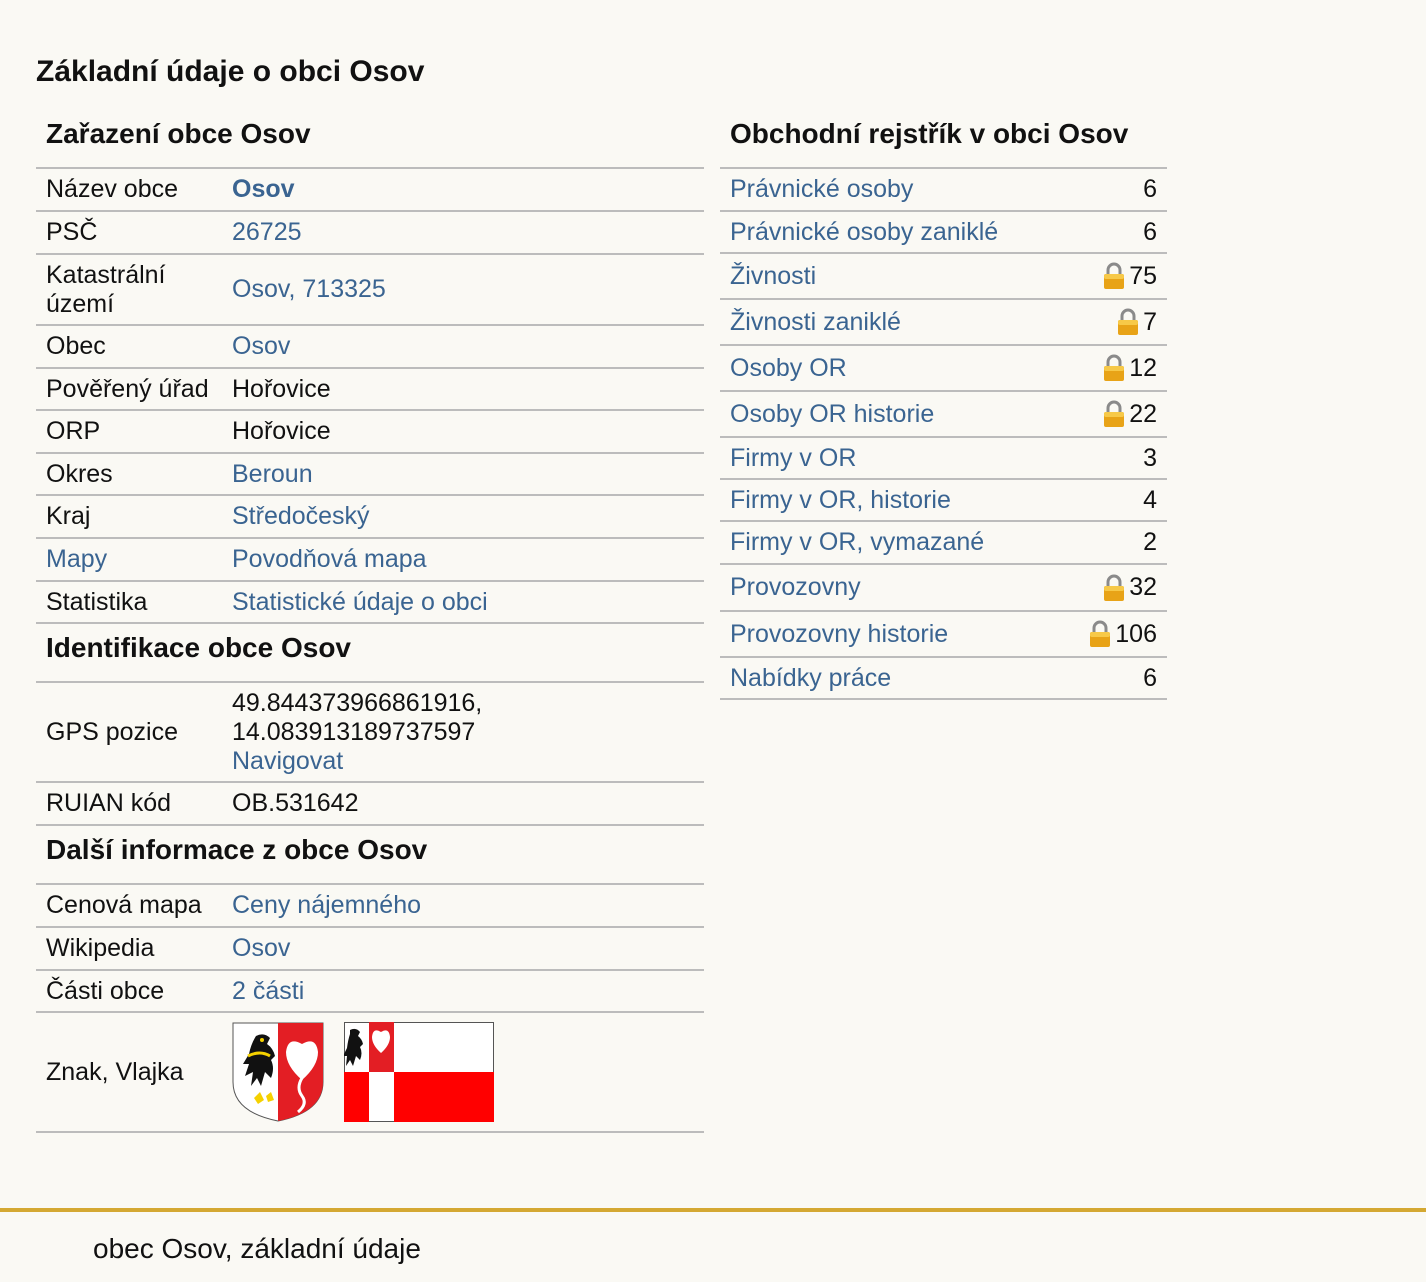 The height and width of the screenshot is (1282, 1426). I want to click on row-statistika: Statistika Statistické údaje o obci, so click(370, 603).